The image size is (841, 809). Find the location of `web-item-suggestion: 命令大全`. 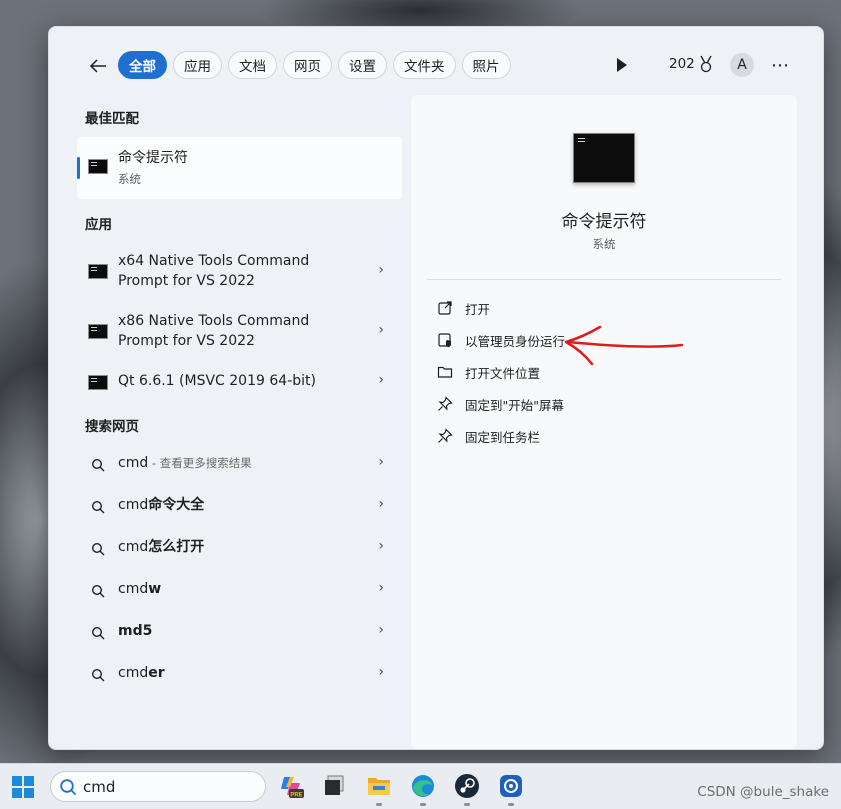

web-item-suggestion: 命令大全 is located at coordinates (176, 505).